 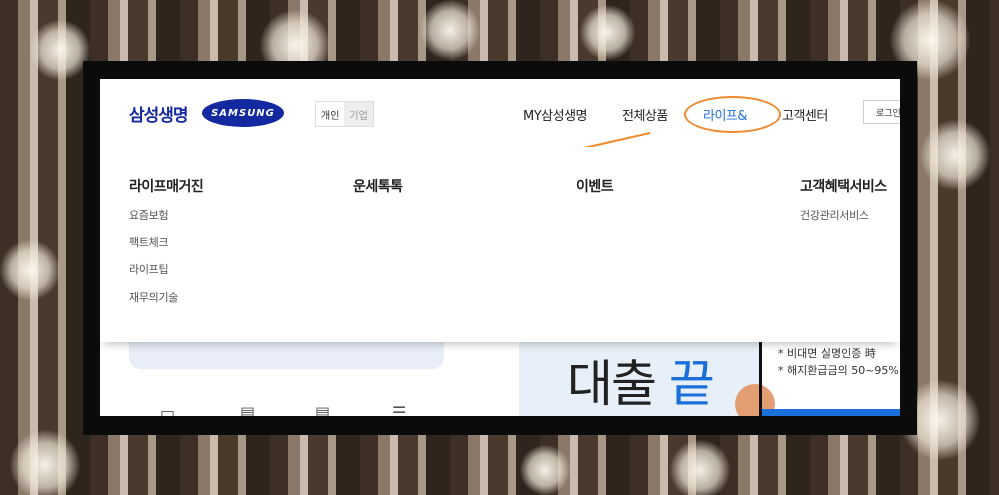 What do you see at coordinates (760, 375) in the screenshot?
I see `divider` at bounding box center [760, 375].